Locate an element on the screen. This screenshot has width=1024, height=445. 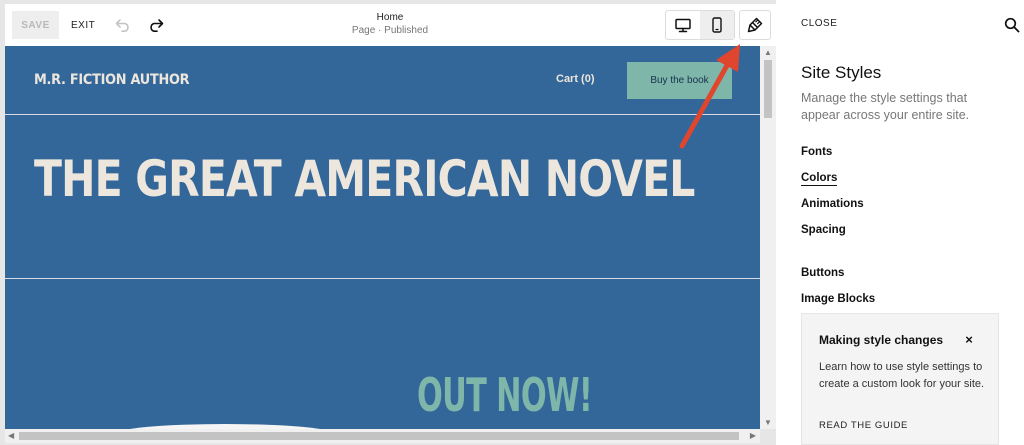
menu-item-spacing: Spacing is located at coordinates (823, 230).